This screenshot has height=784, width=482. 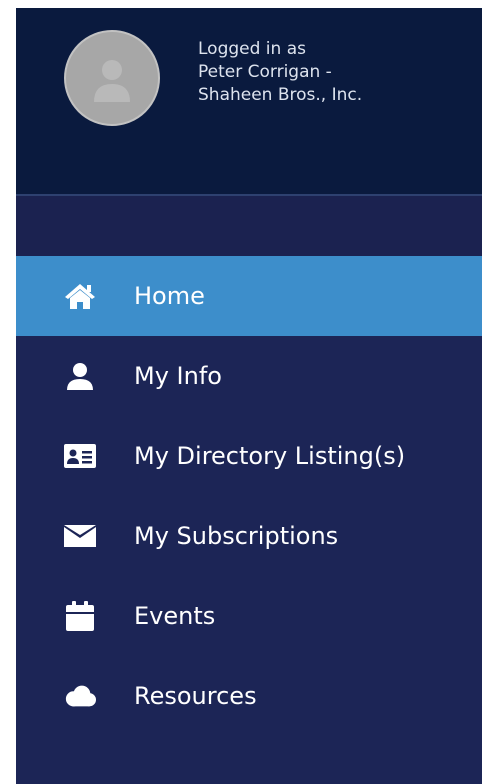 What do you see at coordinates (236, 536) in the screenshot?
I see `nav-label-my-subscriptions: My Subscriptions` at bounding box center [236, 536].